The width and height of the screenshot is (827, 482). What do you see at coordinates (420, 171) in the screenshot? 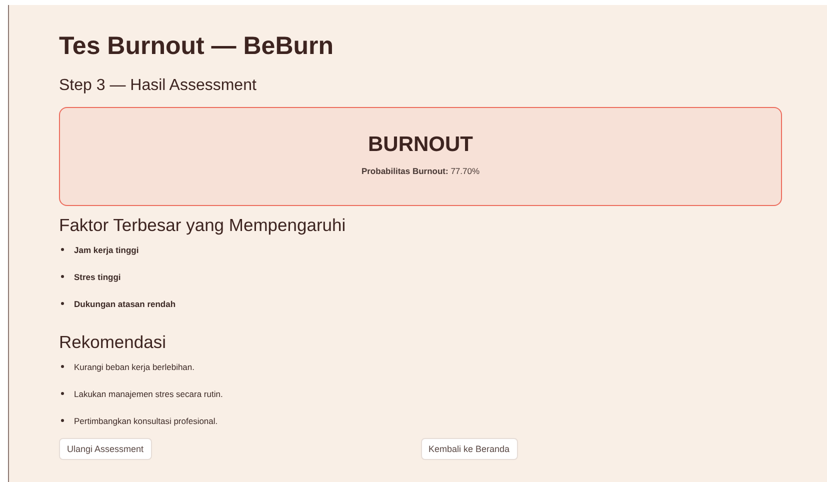
I see `probability-text: Probabilitas Burnout: 77.70%` at bounding box center [420, 171].